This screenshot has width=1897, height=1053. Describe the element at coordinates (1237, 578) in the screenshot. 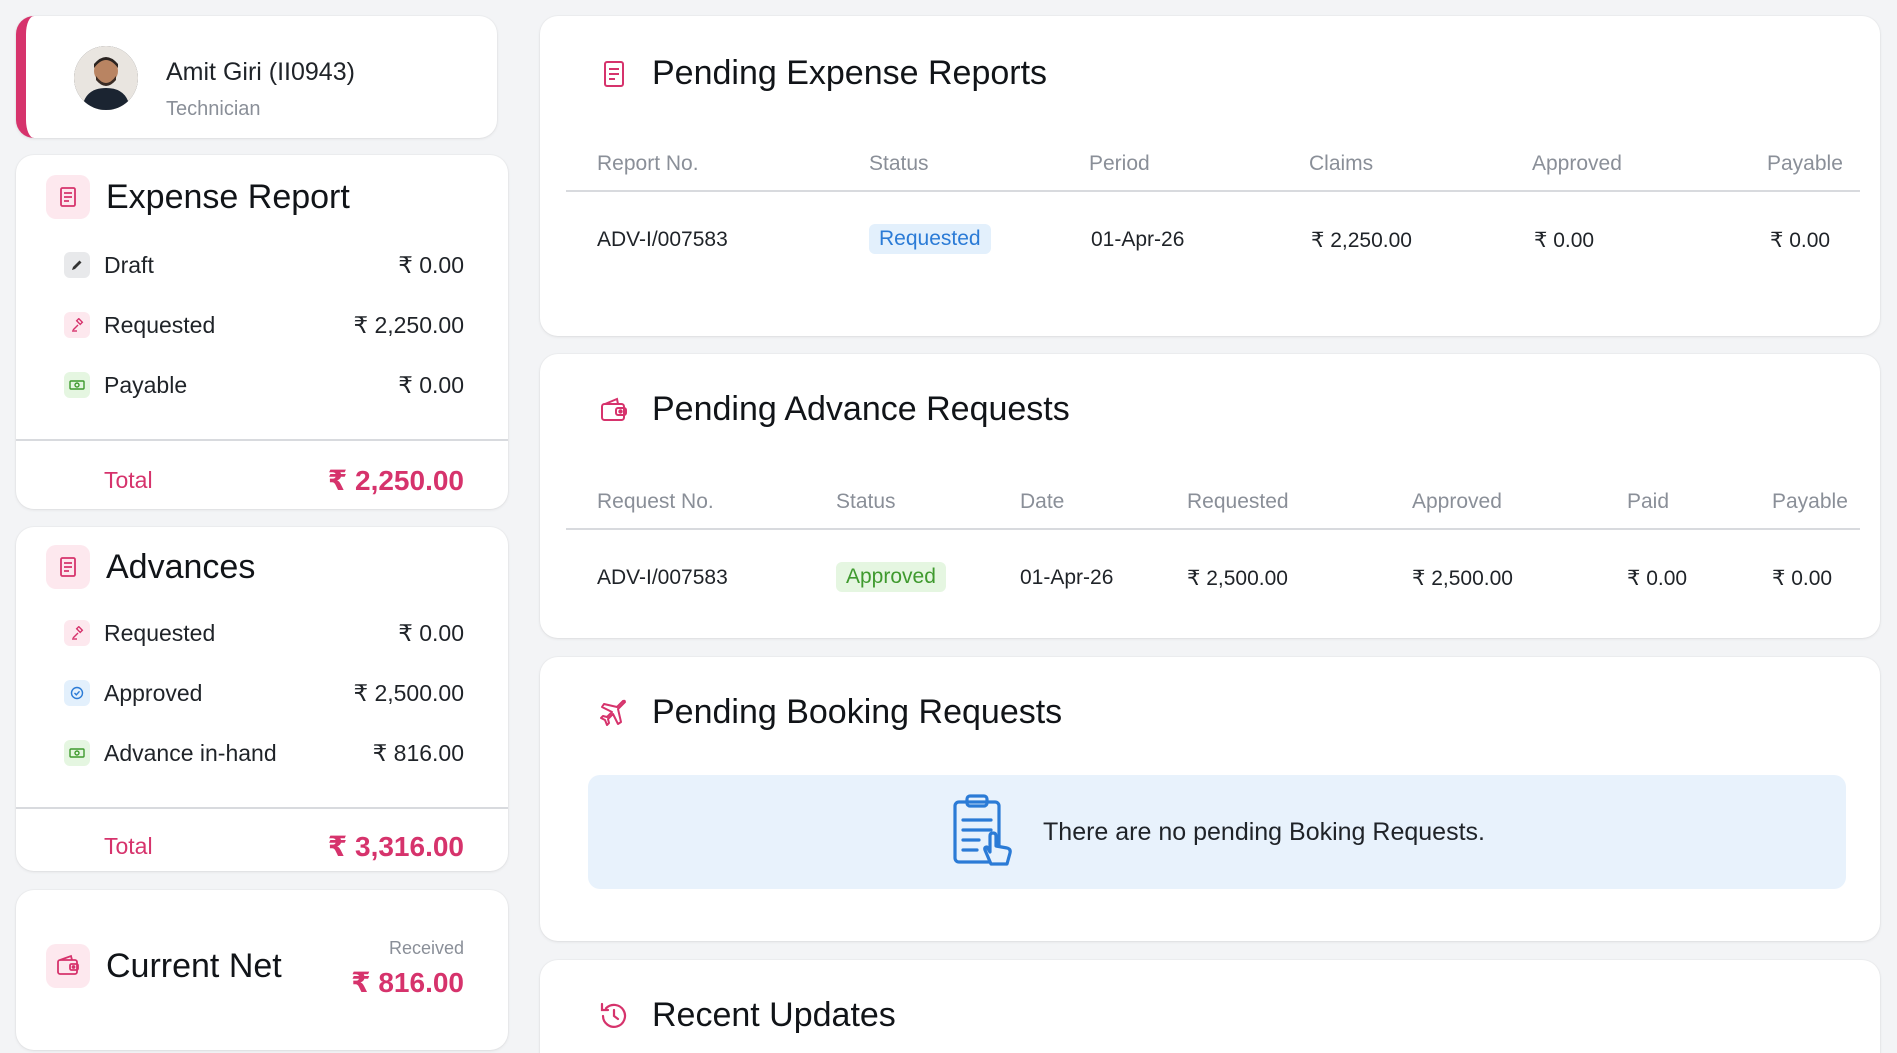

I see `requested-cell: ₹ 2,500.00` at that location.